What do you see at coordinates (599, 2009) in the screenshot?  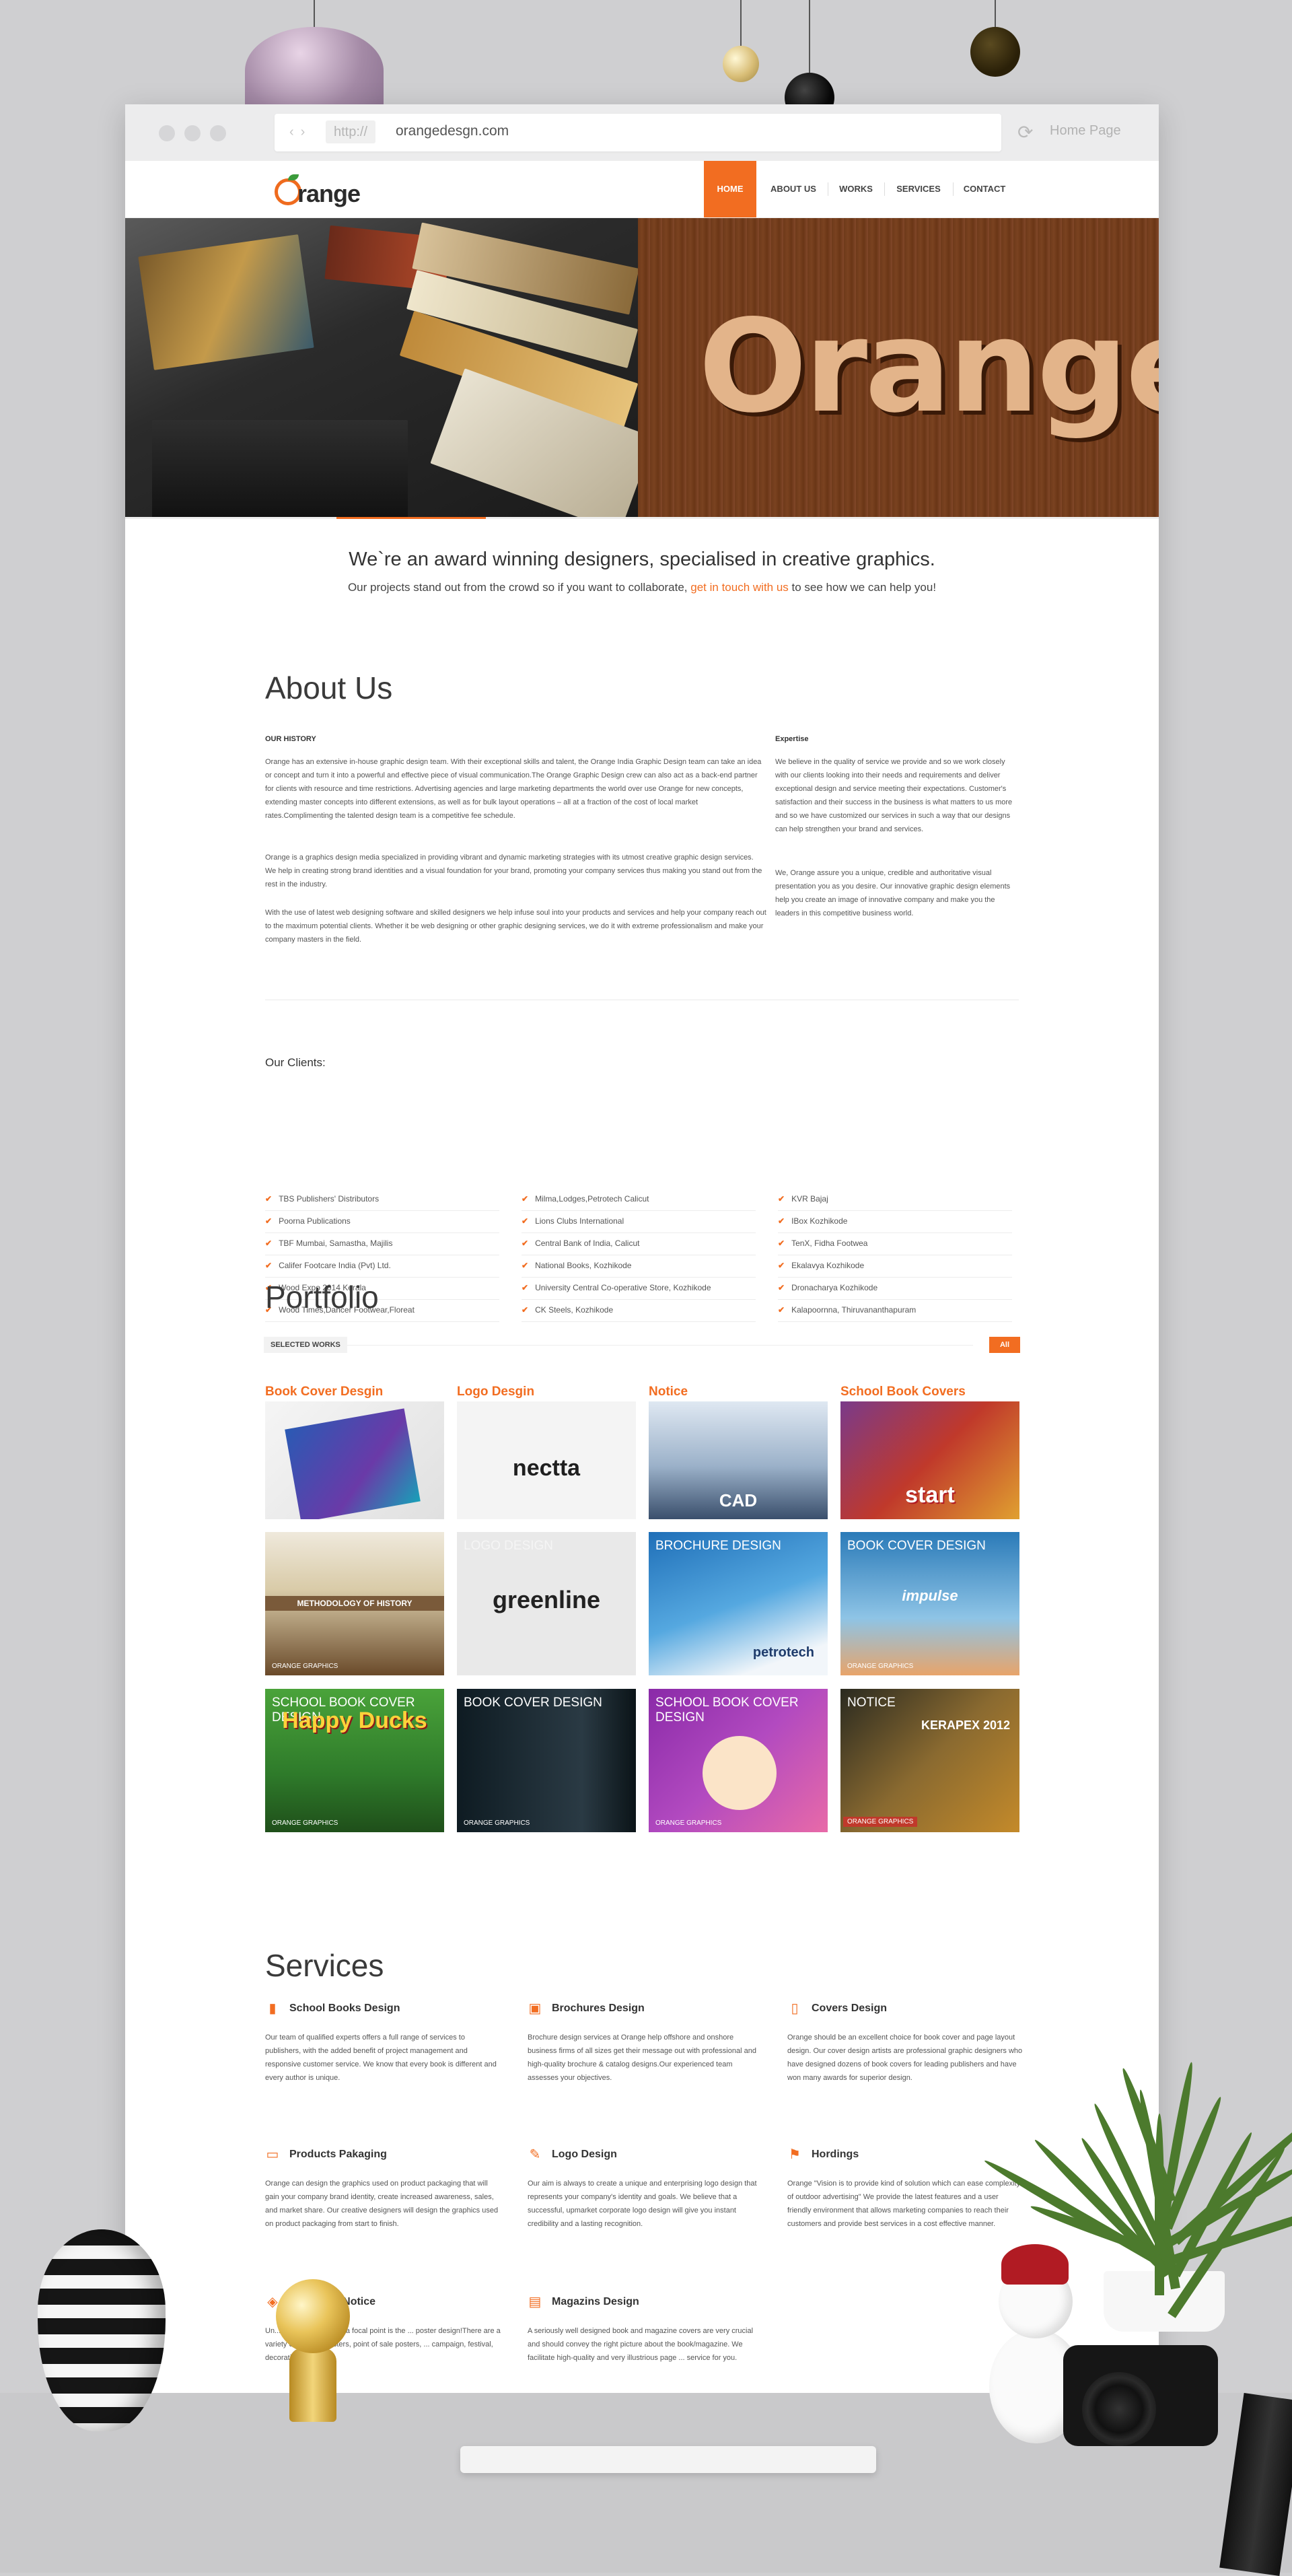 I see `service-title: Brochures Design` at bounding box center [599, 2009].